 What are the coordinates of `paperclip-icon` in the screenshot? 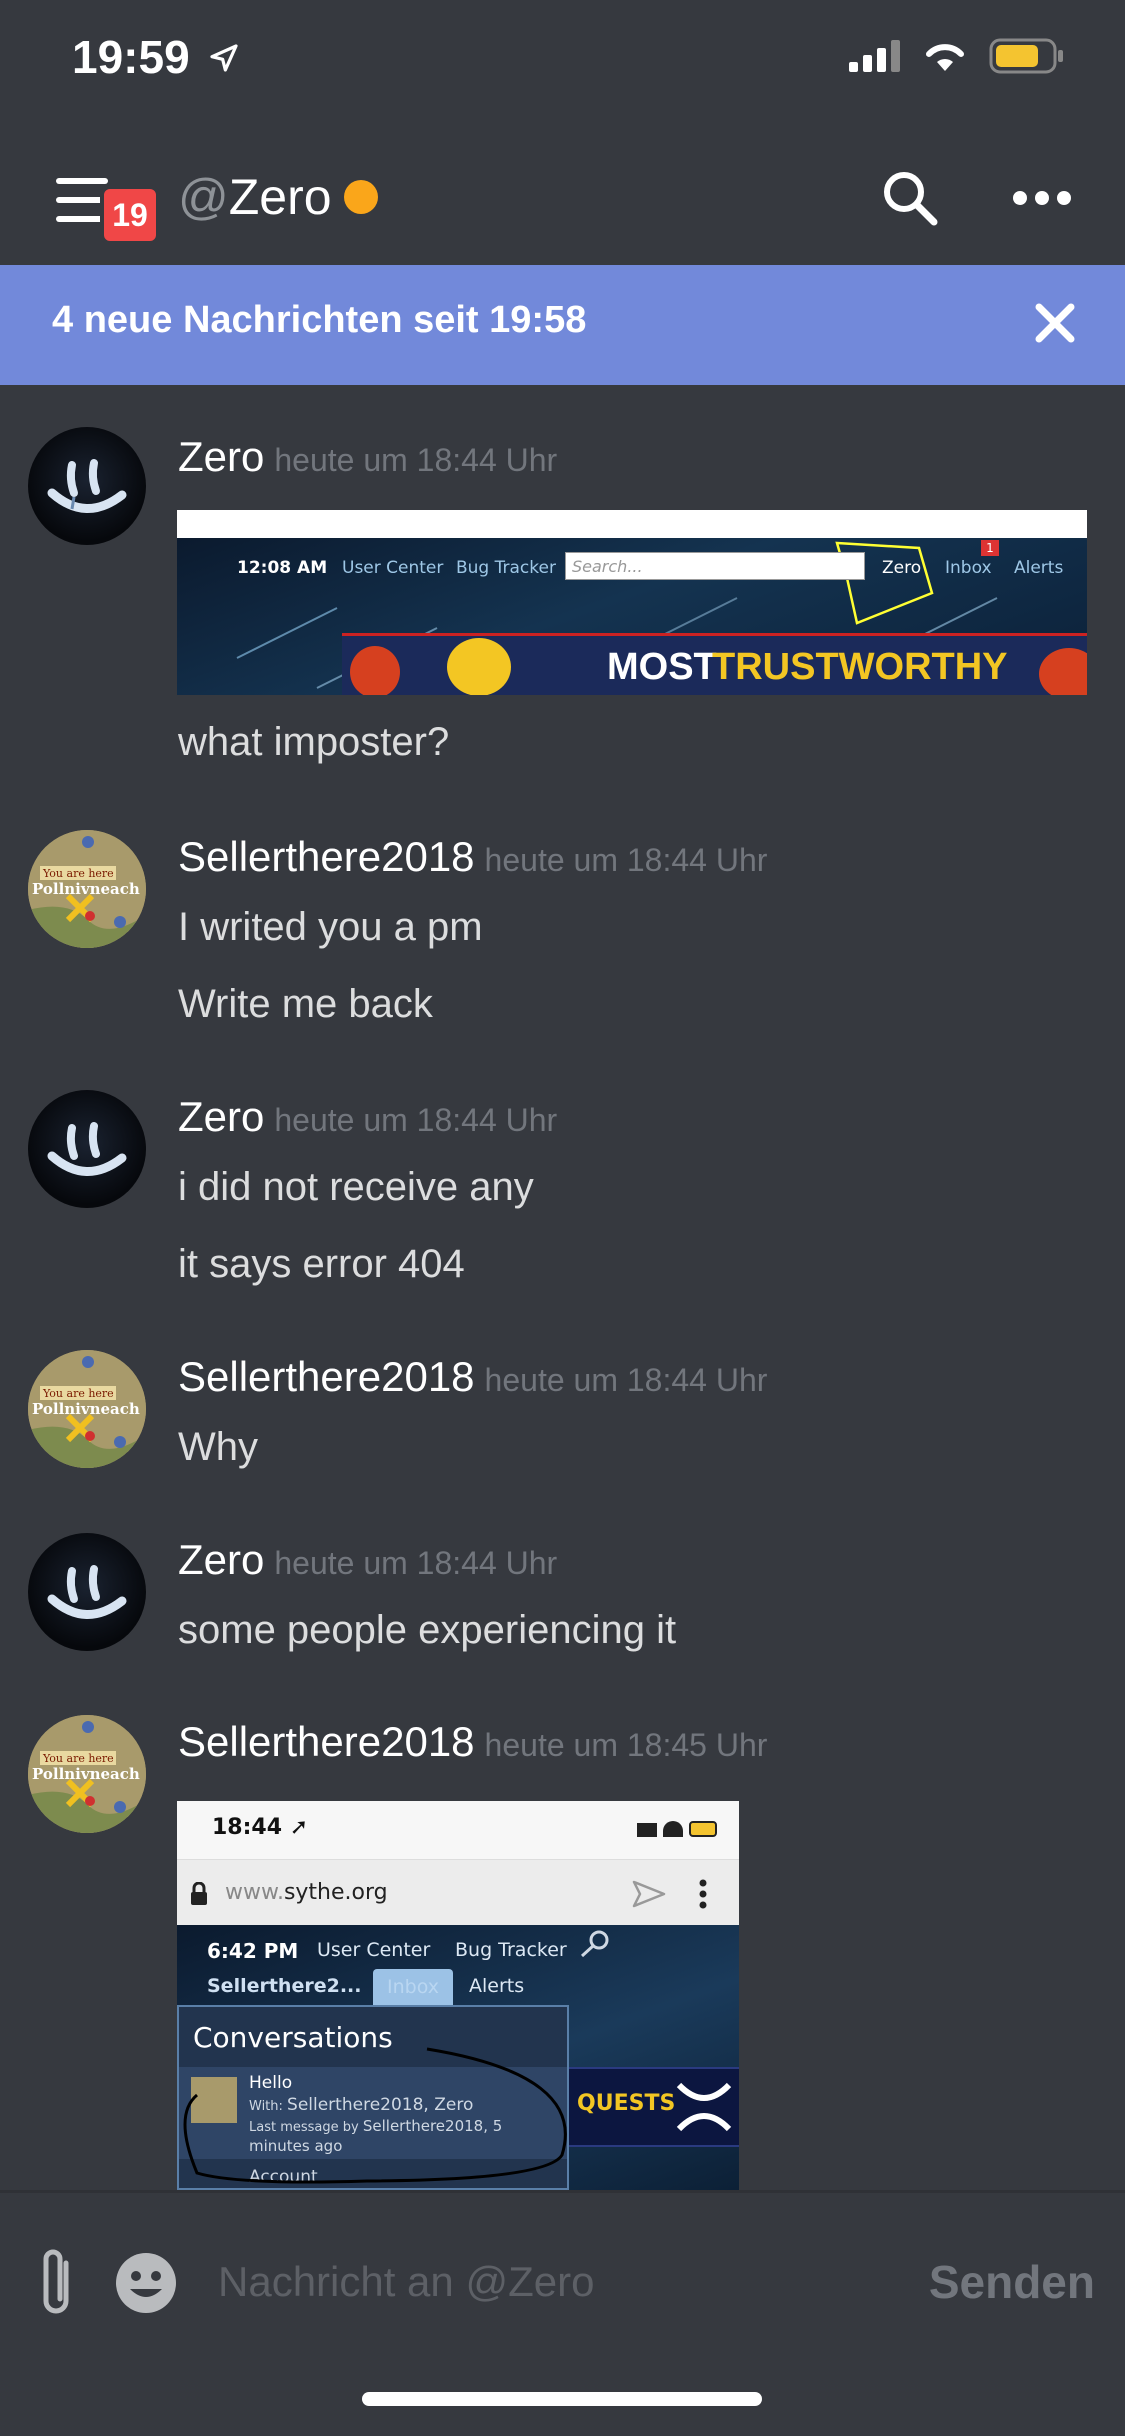 It's located at (58, 2283).